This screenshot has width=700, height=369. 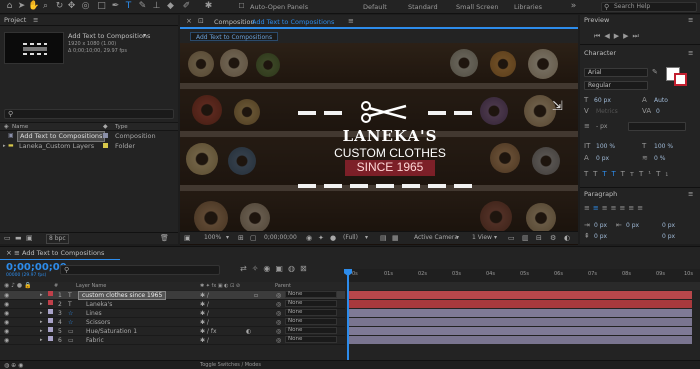 What do you see at coordinates (144, 35) in the screenshot?
I see `selected-item-dropdown-icon: ▾` at bounding box center [144, 35].